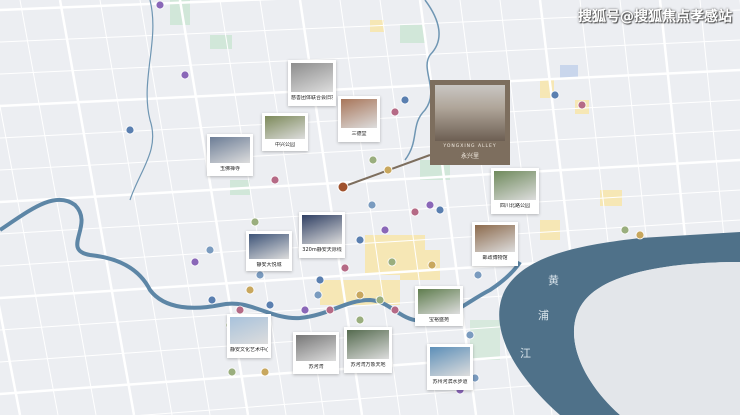  What do you see at coordinates (470, 146) in the screenshot?
I see `project-name-en: YONGXING ALLEY` at bounding box center [470, 146].